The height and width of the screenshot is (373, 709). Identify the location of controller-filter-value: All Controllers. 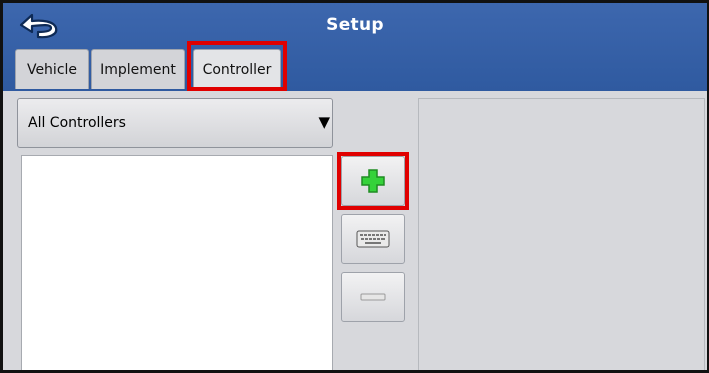
(77, 123).